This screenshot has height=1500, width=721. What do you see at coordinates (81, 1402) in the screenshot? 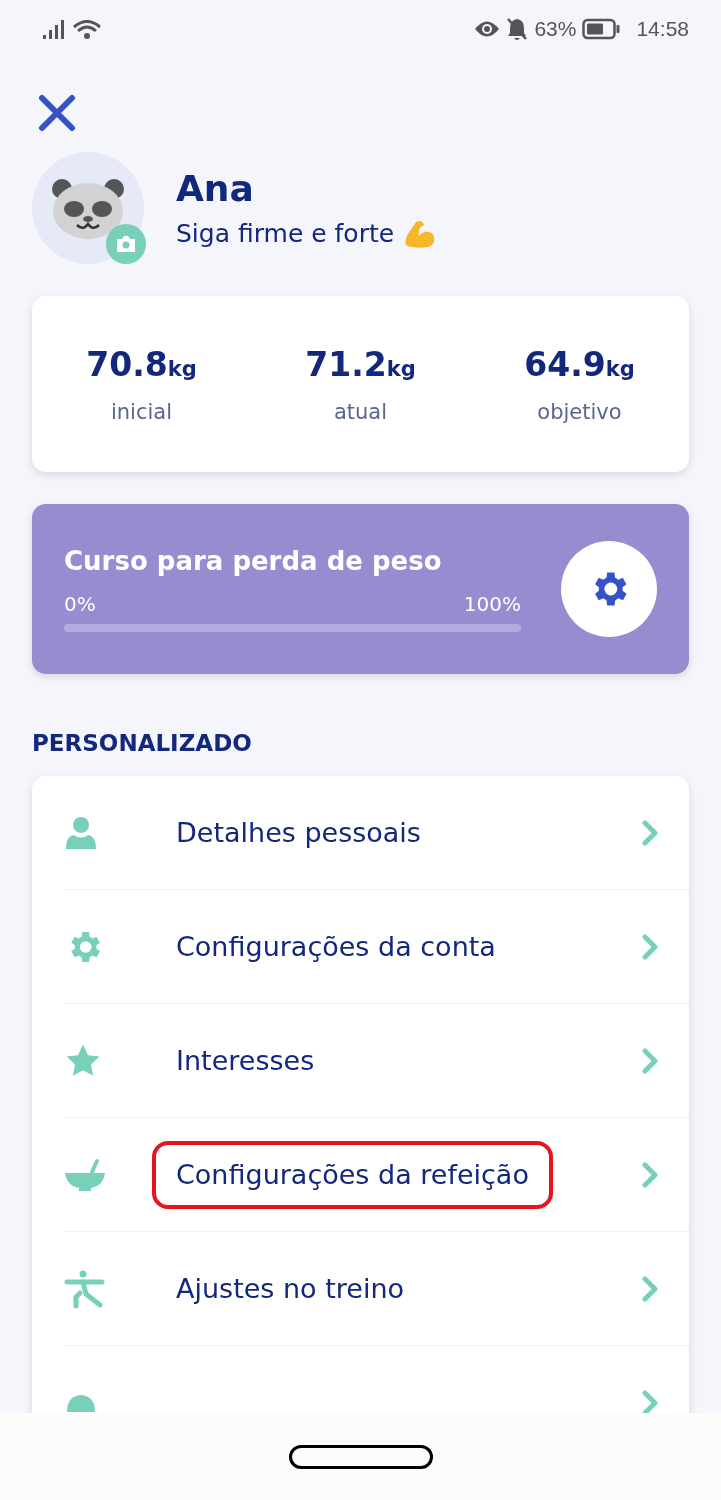
I see `bell-icon` at bounding box center [81, 1402].